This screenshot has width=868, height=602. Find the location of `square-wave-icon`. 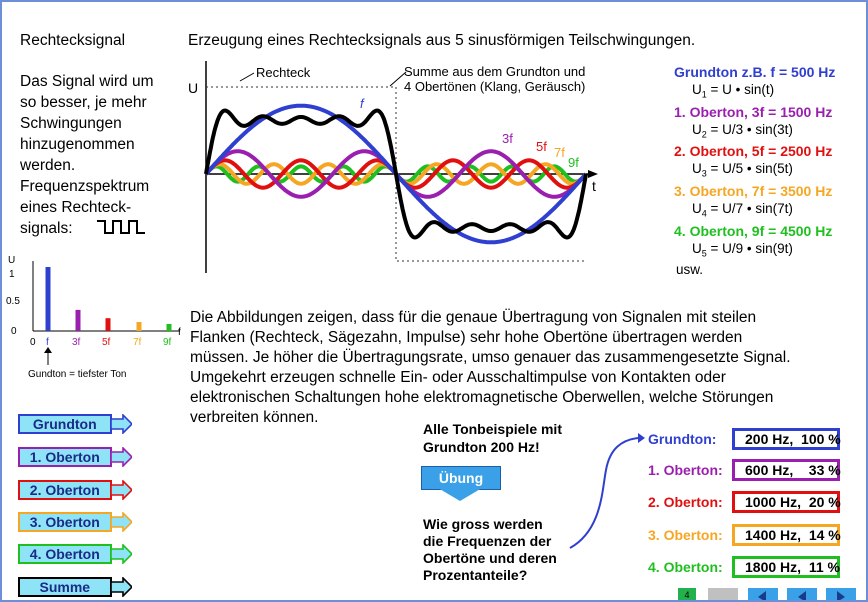

square-wave-icon is located at coordinates (121, 227).